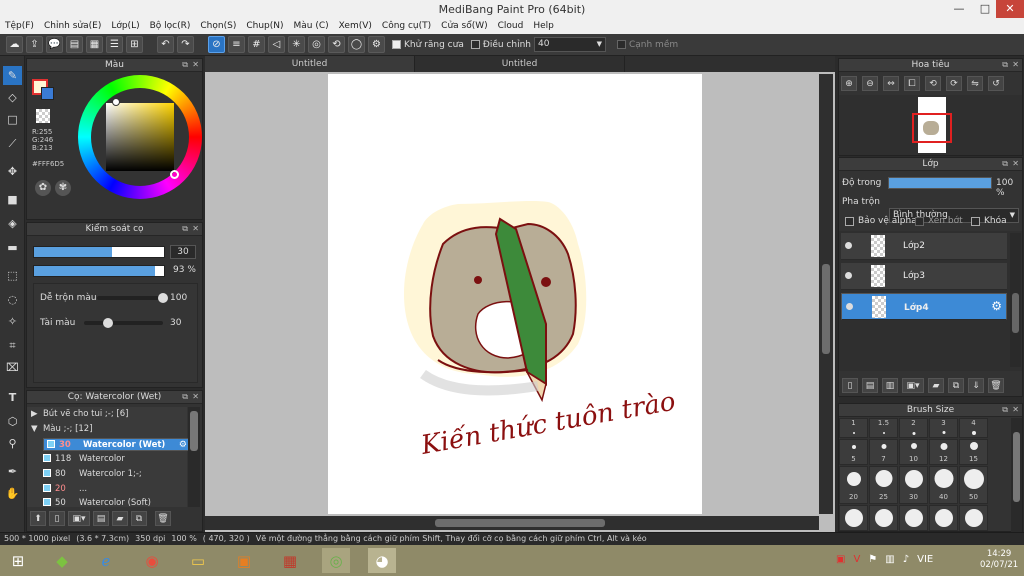  What do you see at coordinates (183, 445) in the screenshot?
I see `brush-settings-gear-icon: ⚙` at bounding box center [183, 445].